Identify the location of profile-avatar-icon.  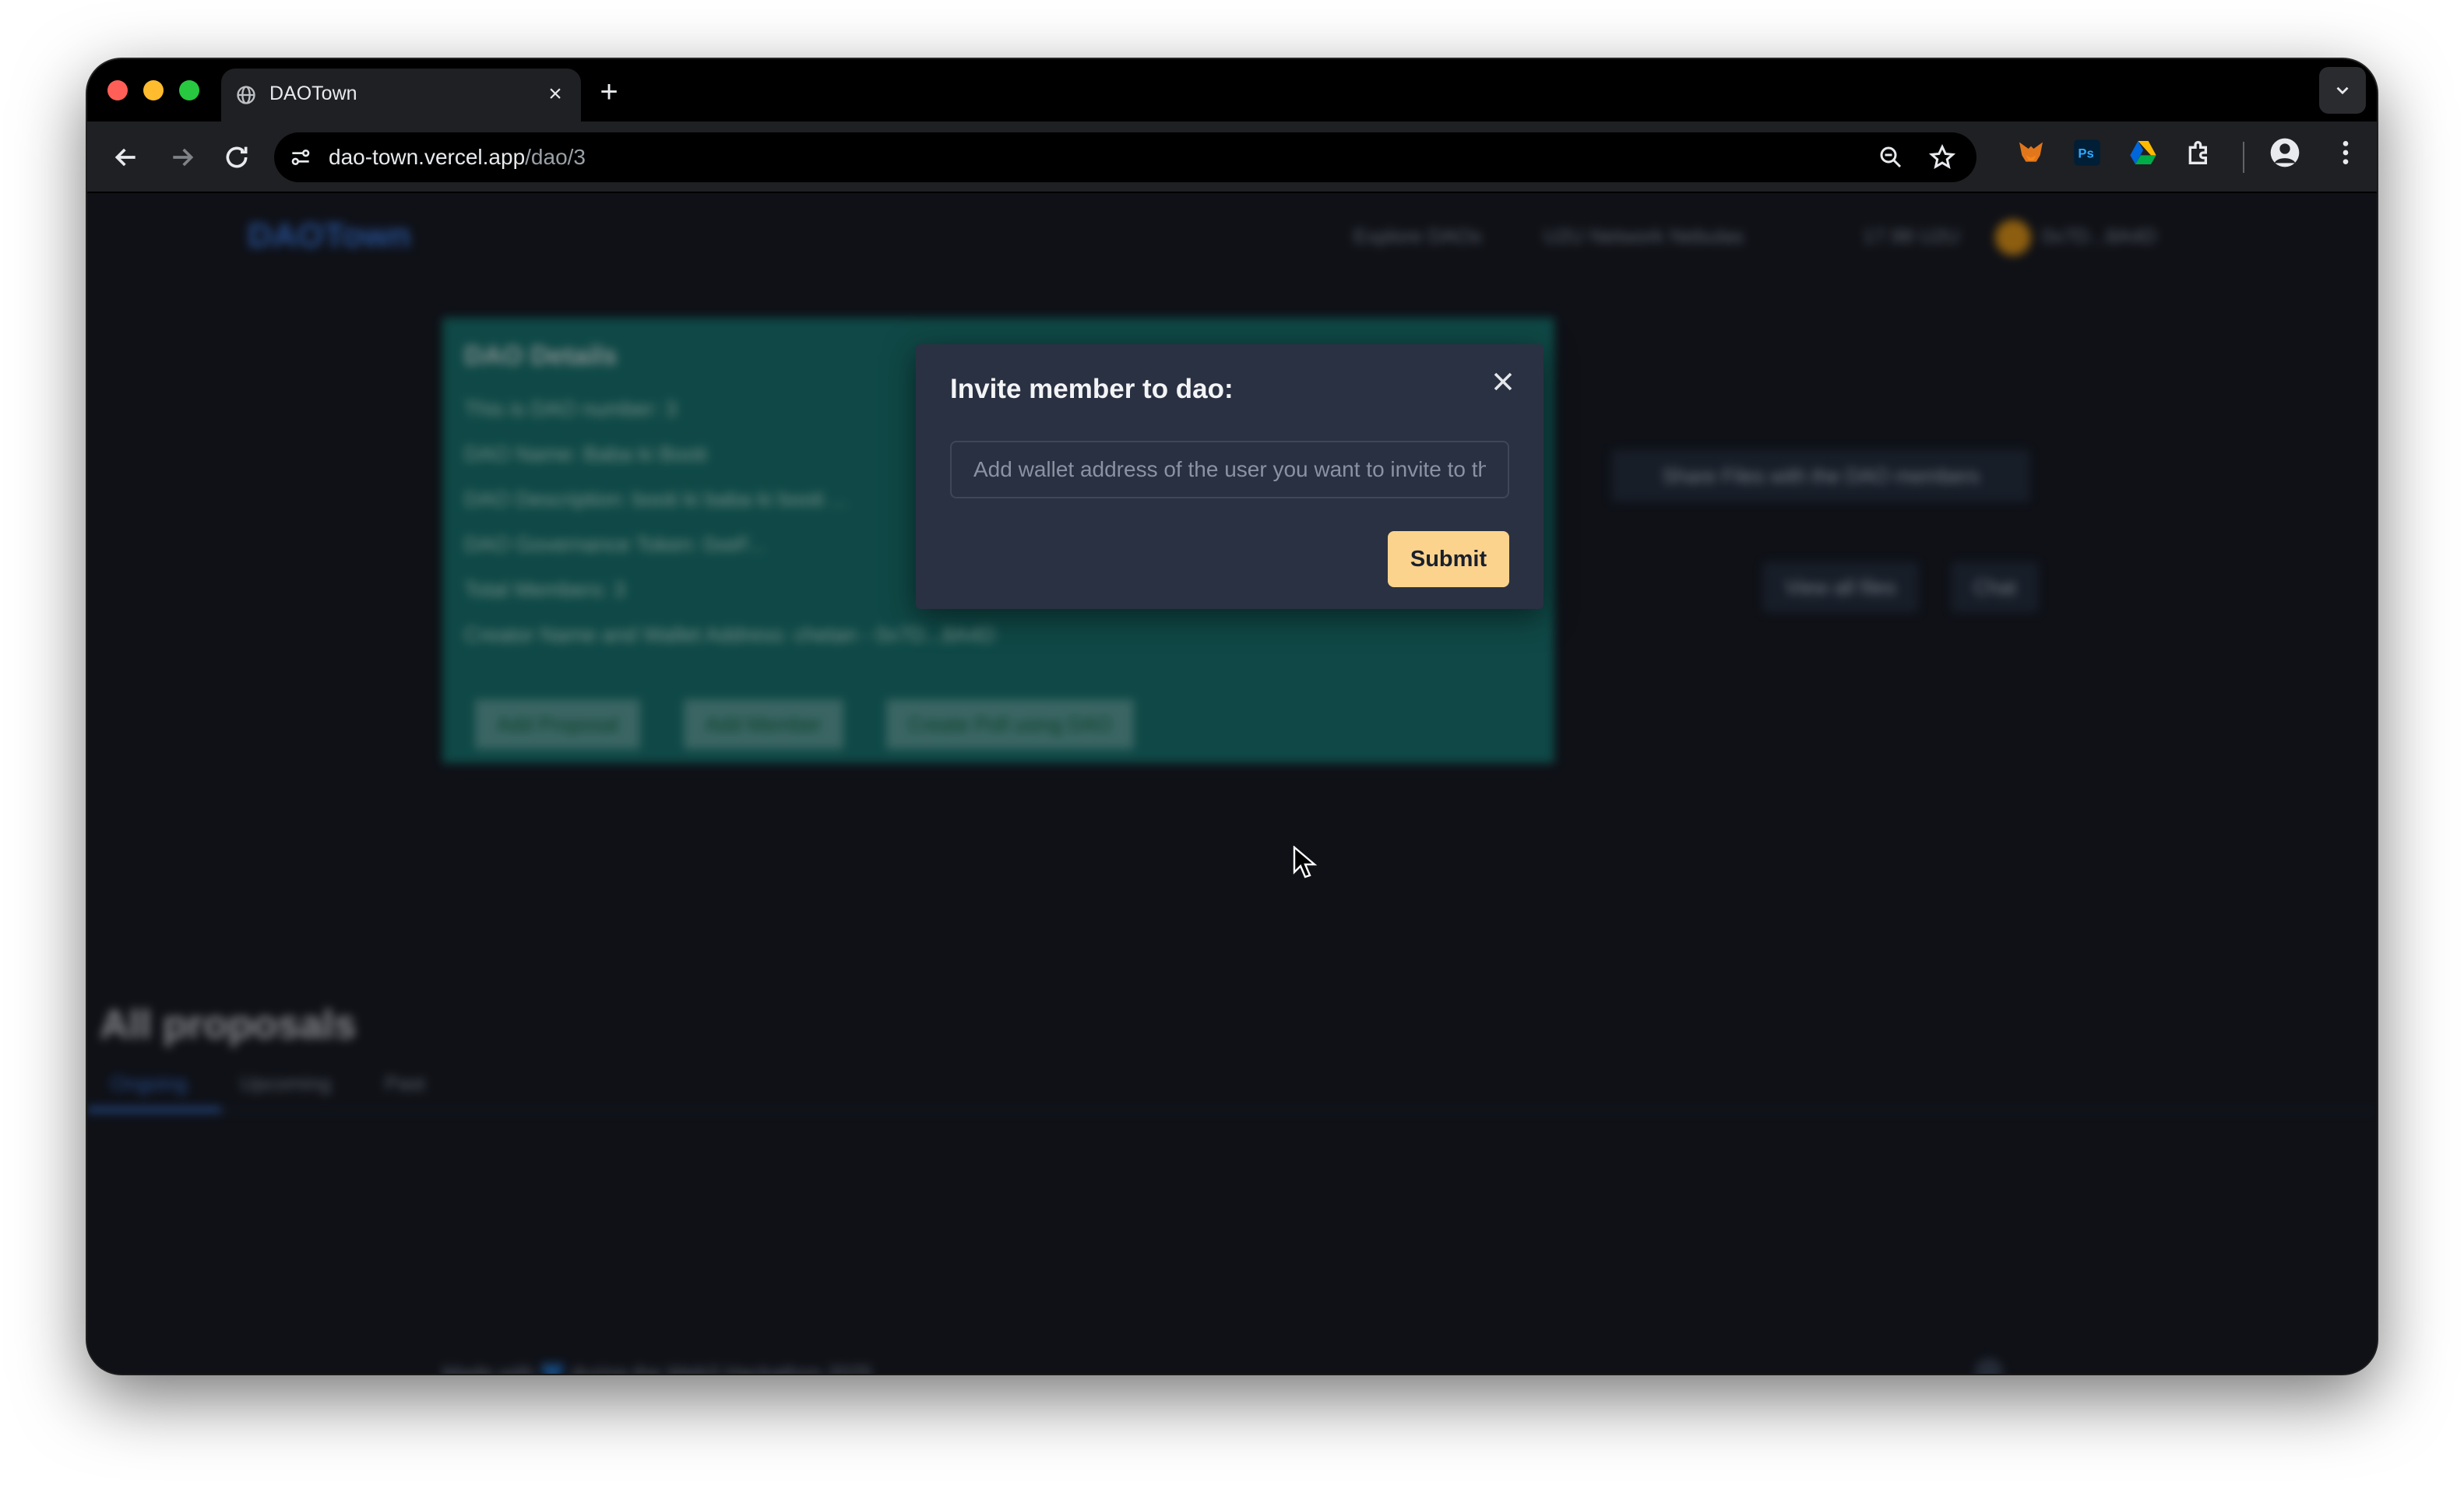
(2284, 152).